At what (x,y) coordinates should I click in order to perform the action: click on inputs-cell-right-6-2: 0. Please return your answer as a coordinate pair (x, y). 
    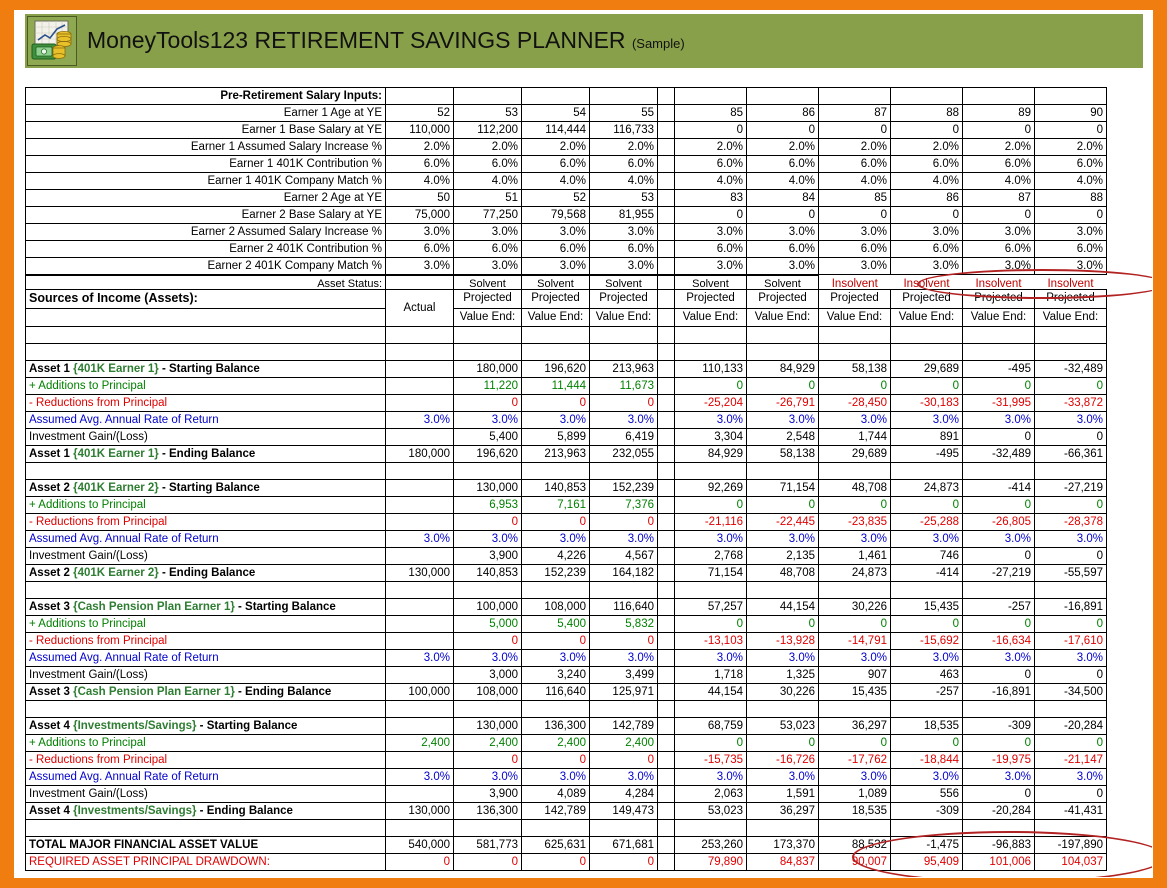
    Looking at the image, I should click on (854, 215).